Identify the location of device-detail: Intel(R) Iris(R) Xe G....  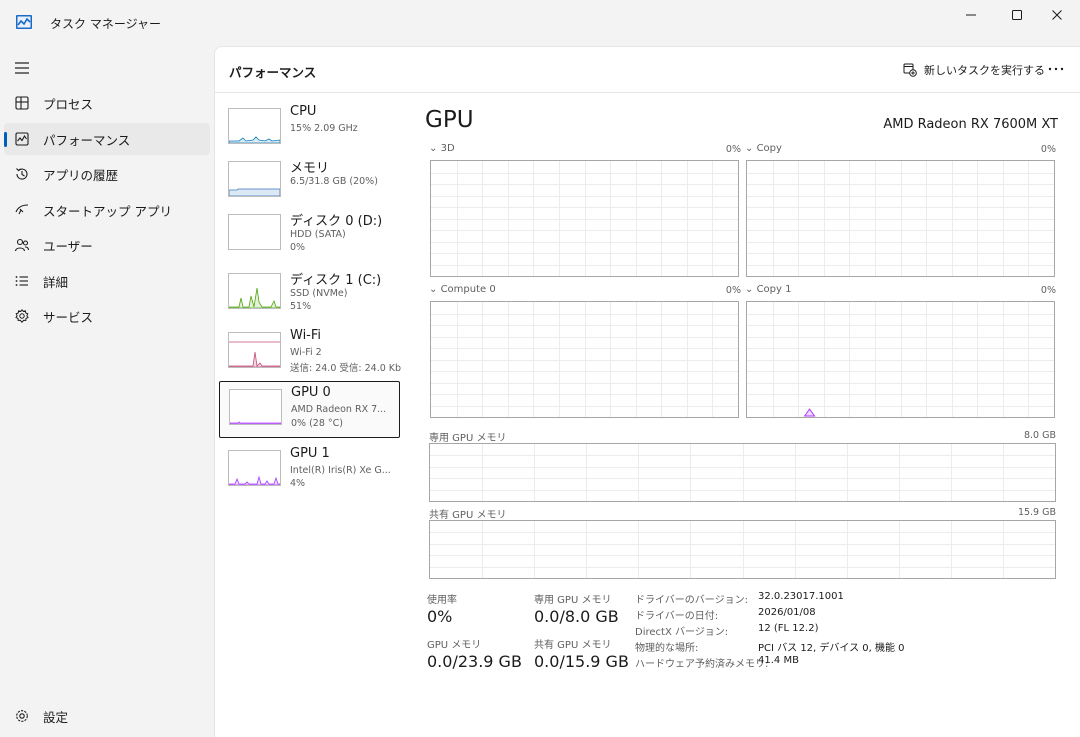
(340, 470).